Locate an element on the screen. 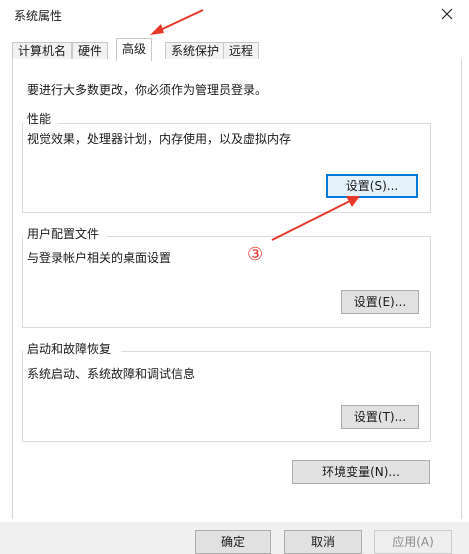 The image size is (469, 554). tab-remote: 远程 is located at coordinates (241, 51).